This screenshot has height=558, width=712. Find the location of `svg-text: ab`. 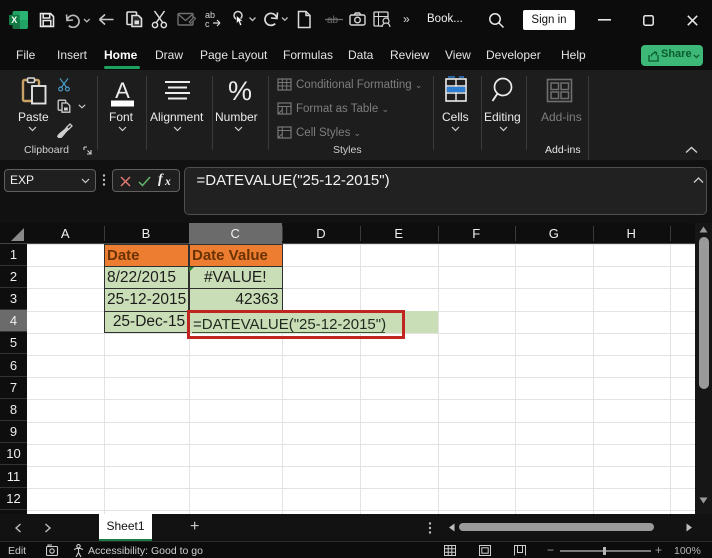

svg-text: ab is located at coordinates (333, 20).